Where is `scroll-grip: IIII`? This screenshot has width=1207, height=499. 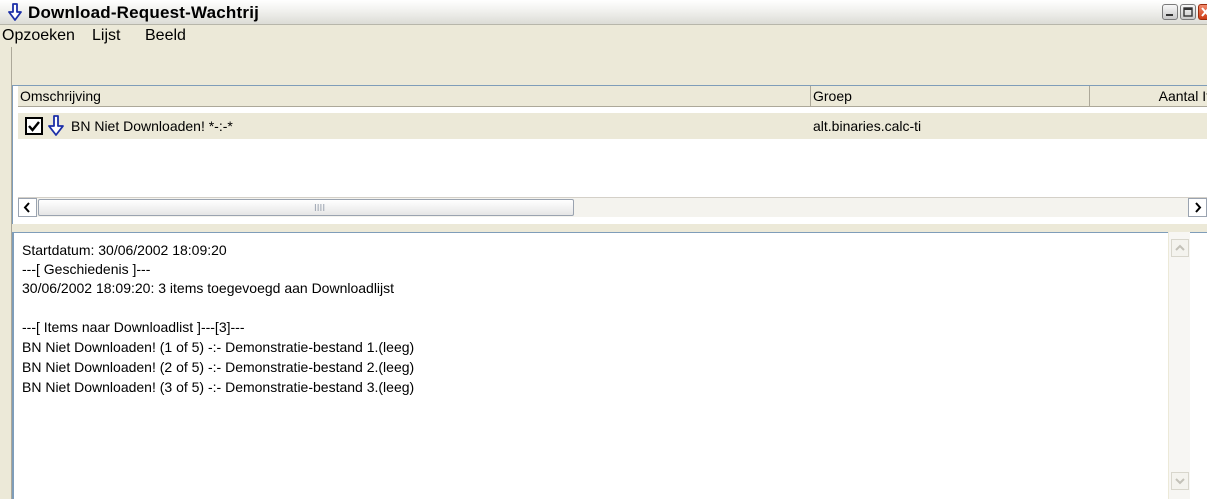
scroll-grip: IIII is located at coordinates (320, 208).